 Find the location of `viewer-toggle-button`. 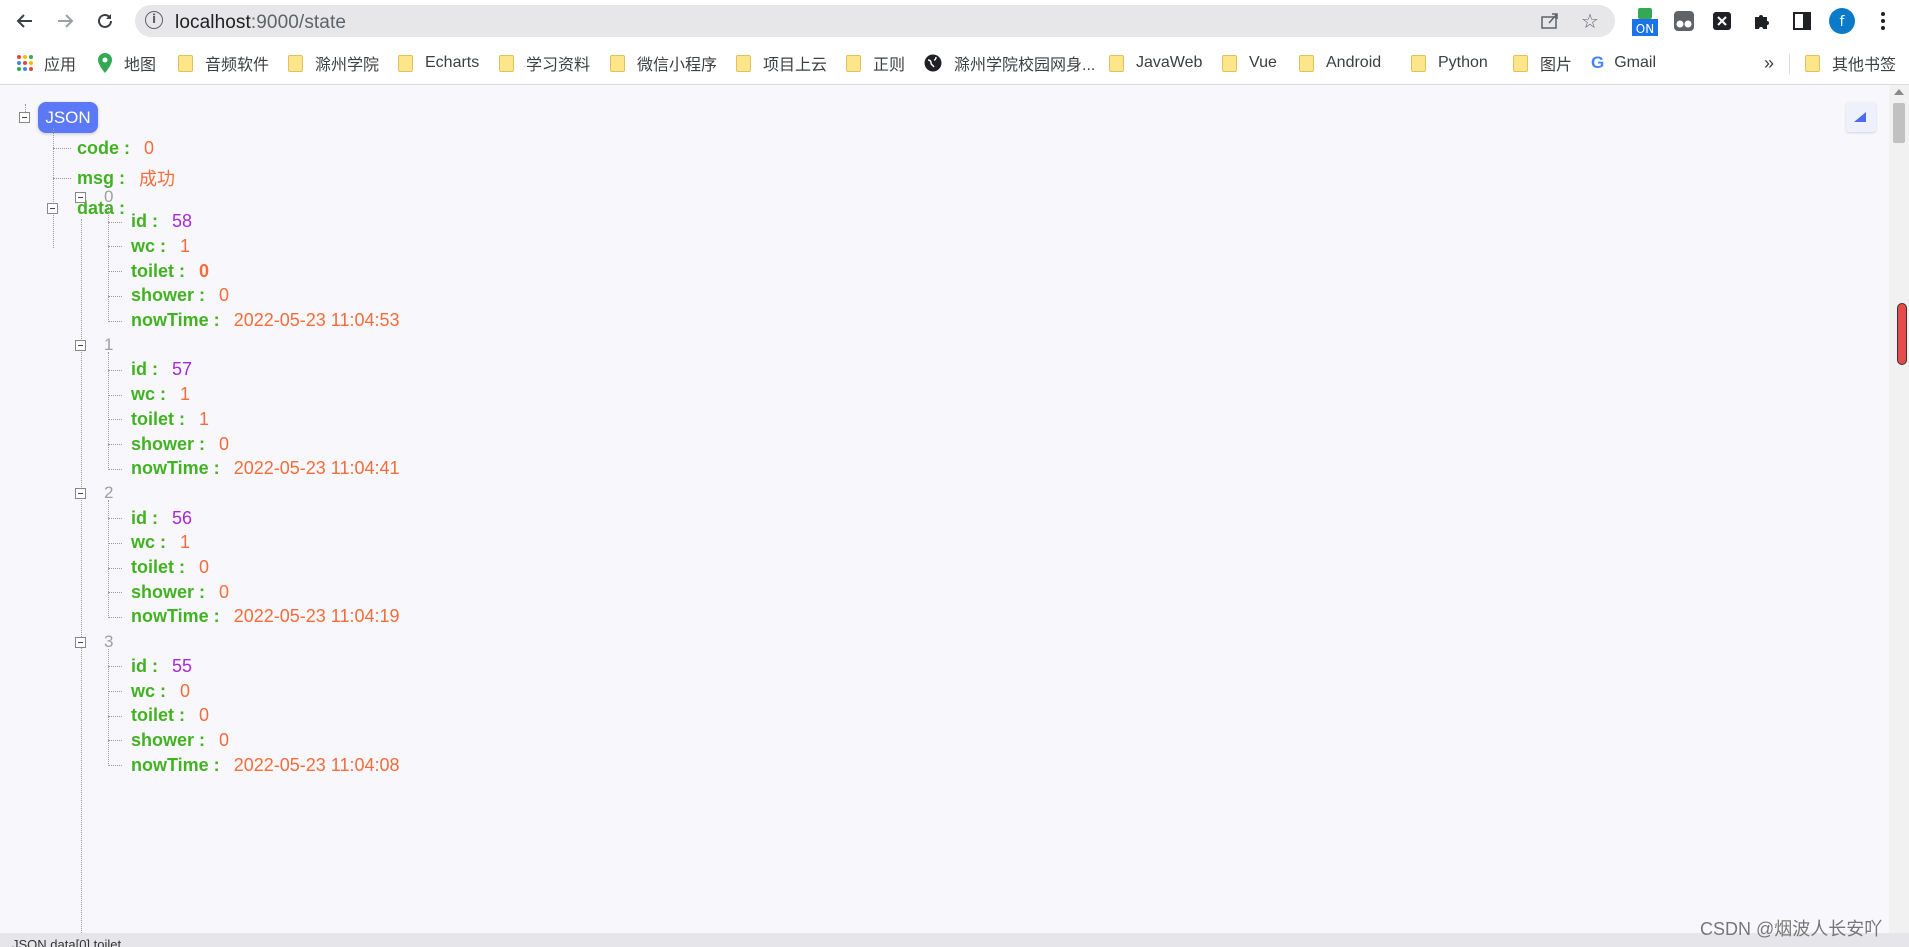

viewer-toggle-button is located at coordinates (1861, 117).